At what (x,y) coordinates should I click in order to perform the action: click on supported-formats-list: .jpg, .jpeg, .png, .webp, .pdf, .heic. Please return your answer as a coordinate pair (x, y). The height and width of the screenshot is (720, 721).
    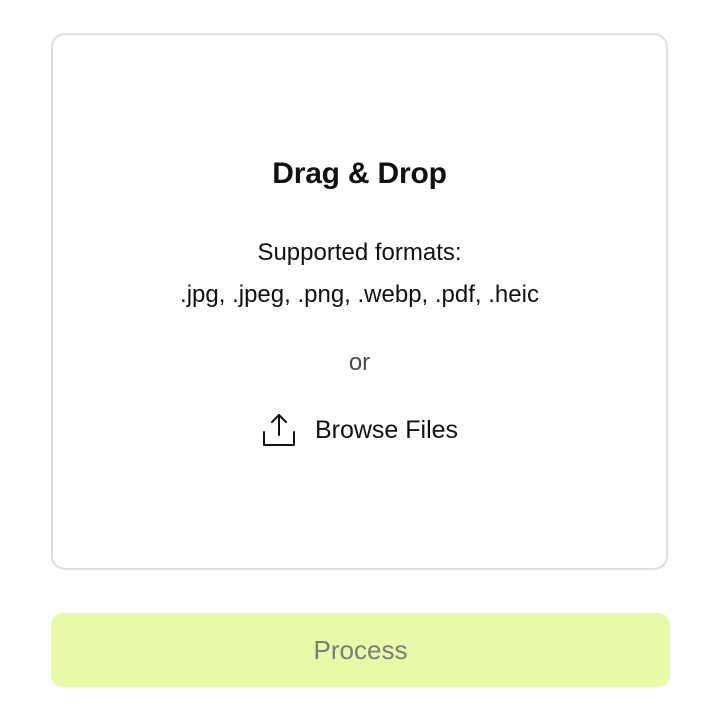
    Looking at the image, I should click on (359, 294).